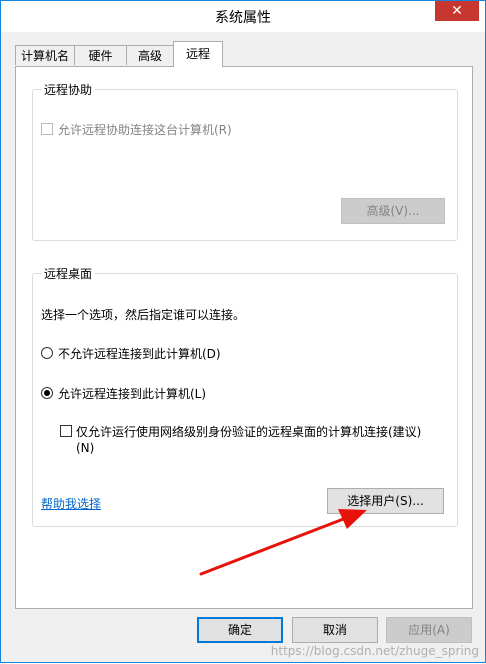 This screenshot has height=664, width=486. What do you see at coordinates (198, 54) in the screenshot?
I see `tab-remote: 远程` at bounding box center [198, 54].